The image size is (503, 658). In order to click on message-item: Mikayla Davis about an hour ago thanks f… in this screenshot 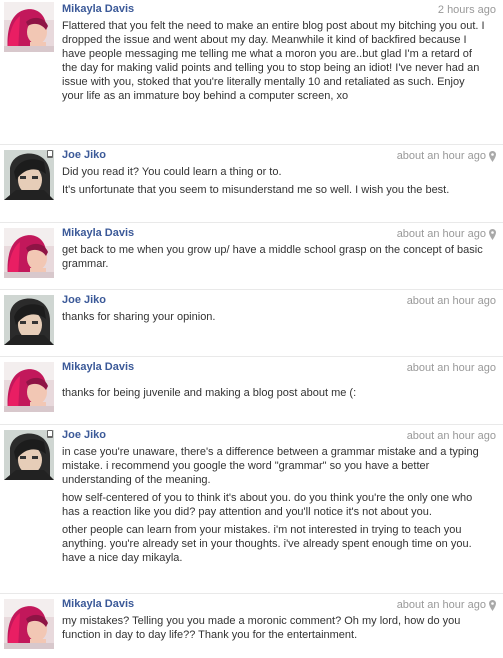, I will do `click(251, 391)`.